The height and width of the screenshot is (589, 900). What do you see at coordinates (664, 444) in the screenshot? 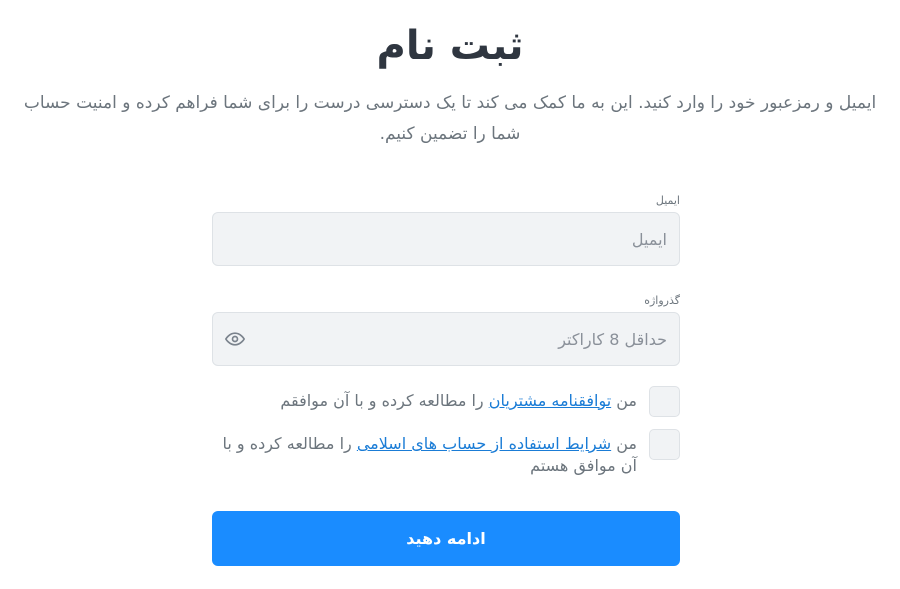
I see `islamic-terms-checkbox` at bounding box center [664, 444].